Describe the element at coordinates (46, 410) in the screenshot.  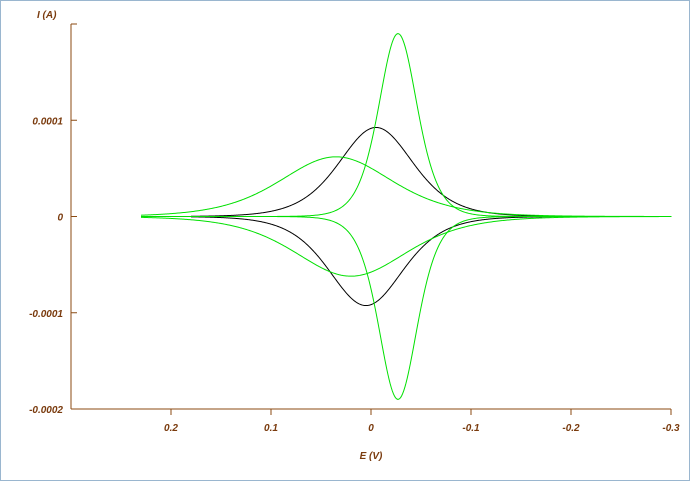
I see `y-tick-label: -0.0002` at that location.